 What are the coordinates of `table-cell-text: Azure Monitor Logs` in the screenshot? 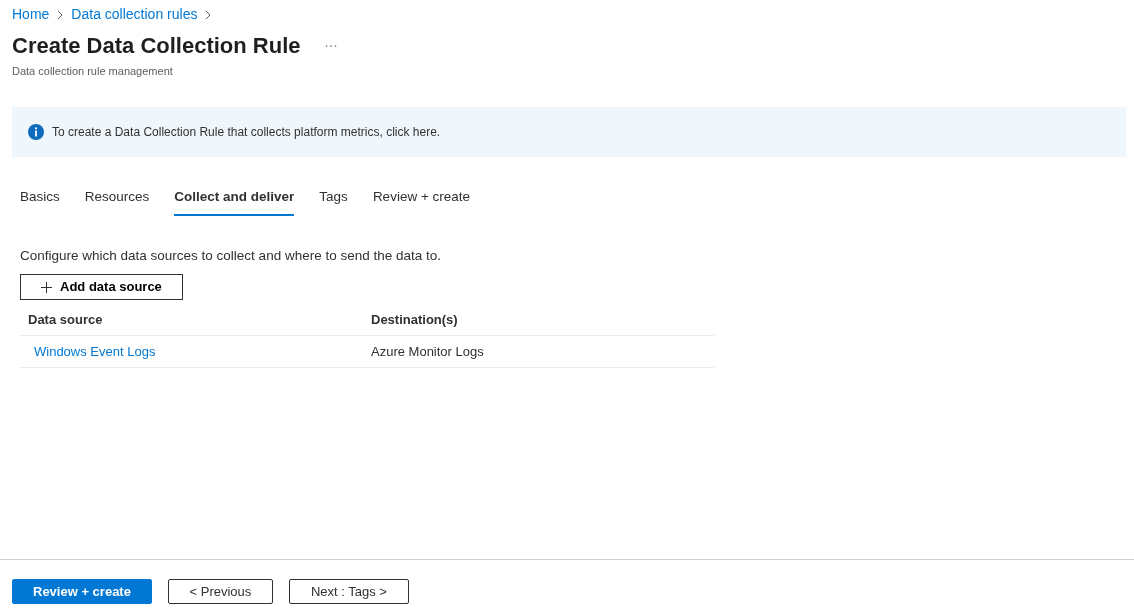 It's located at (427, 351).